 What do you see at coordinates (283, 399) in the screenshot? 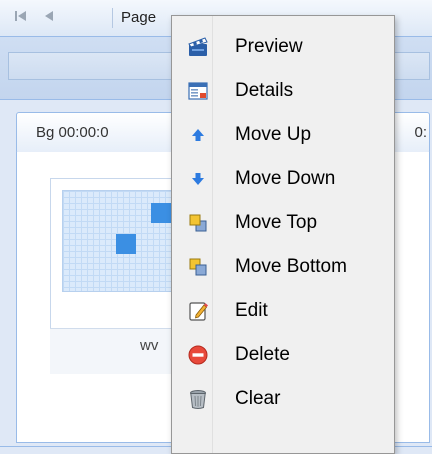
I see `menu-item-clear: Clear` at bounding box center [283, 399].